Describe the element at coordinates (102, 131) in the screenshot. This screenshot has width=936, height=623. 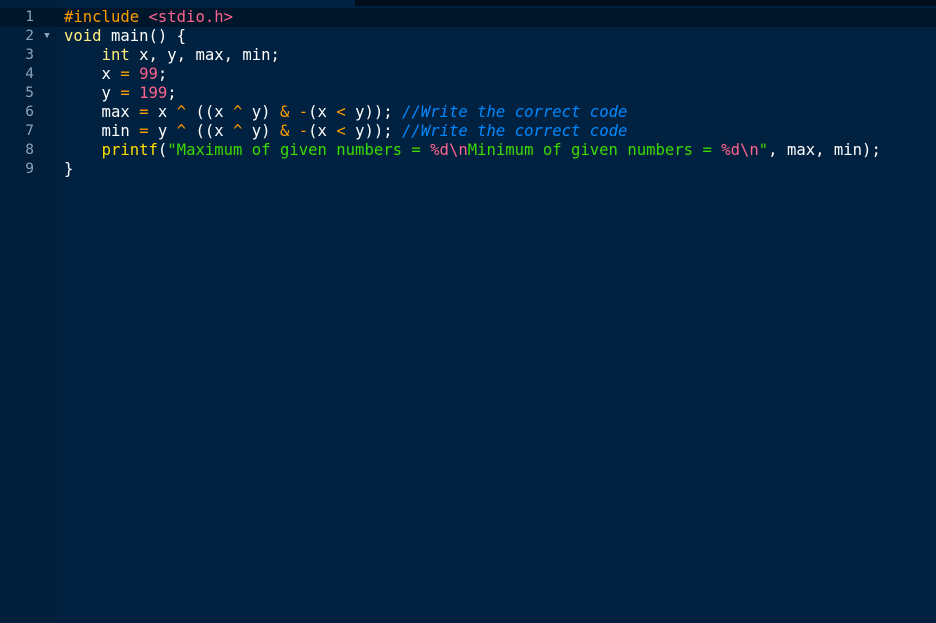
I see `code-token: min` at that location.